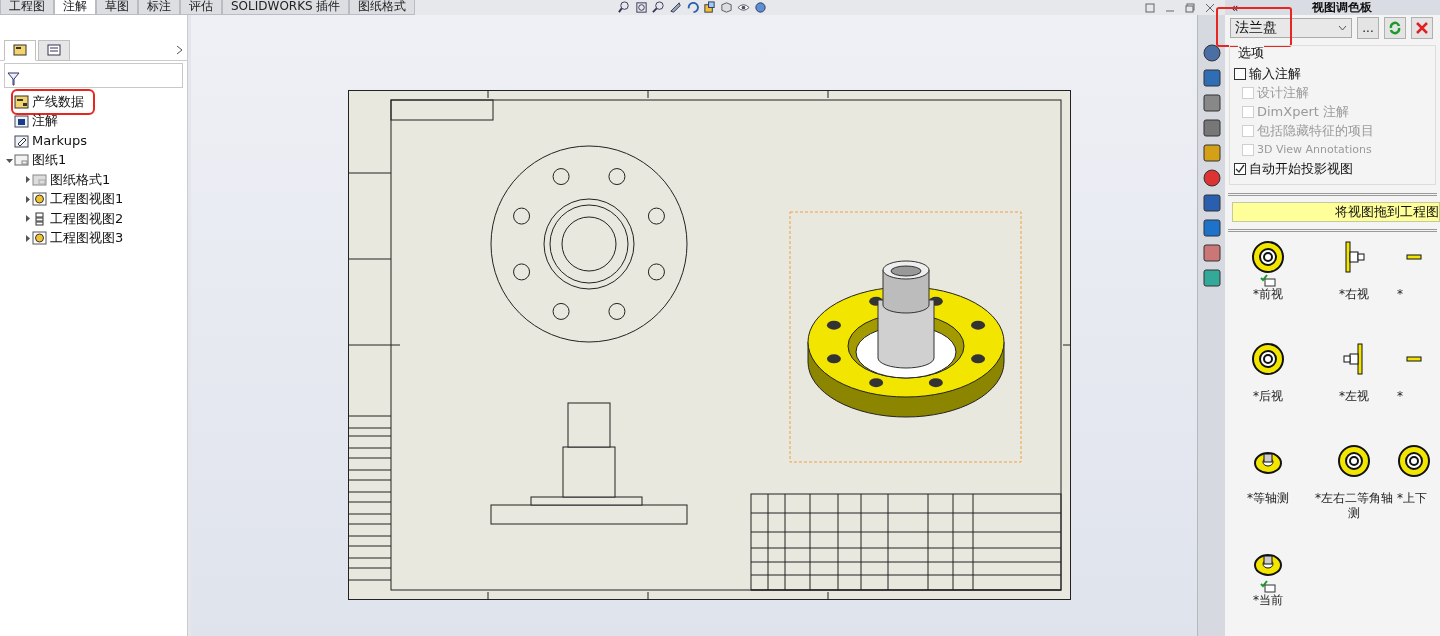 Image resolution: width=1440 pixels, height=636 pixels. I want to click on zoom-fit-icon, so click(624, 7).